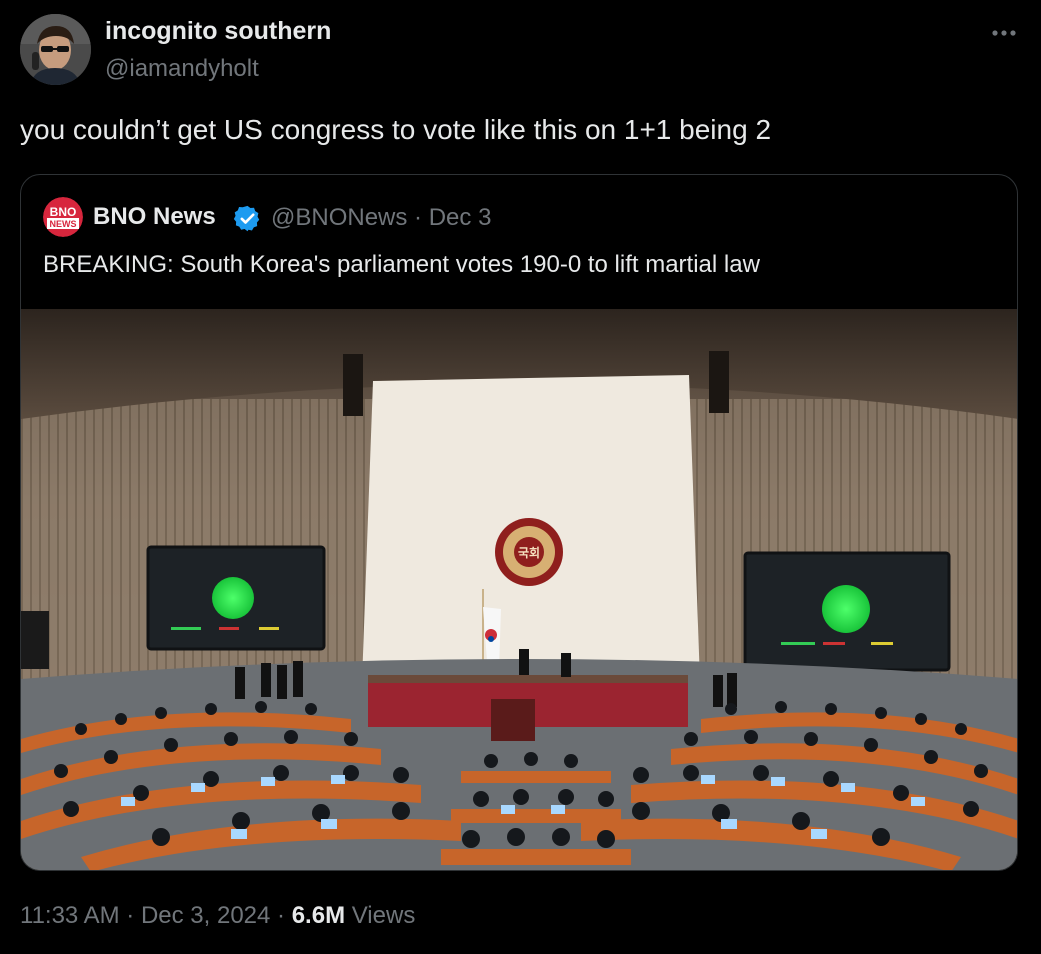  I want to click on views-count: 6.6M, so click(318, 915).